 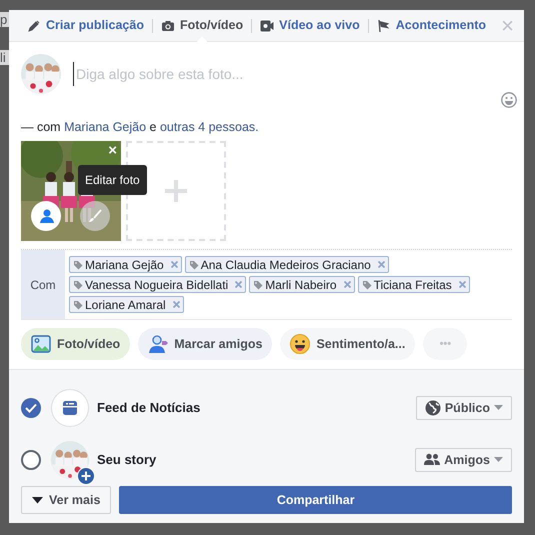 What do you see at coordinates (310, 26) in the screenshot?
I see `tab: Vídeo ao vivo` at bounding box center [310, 26].